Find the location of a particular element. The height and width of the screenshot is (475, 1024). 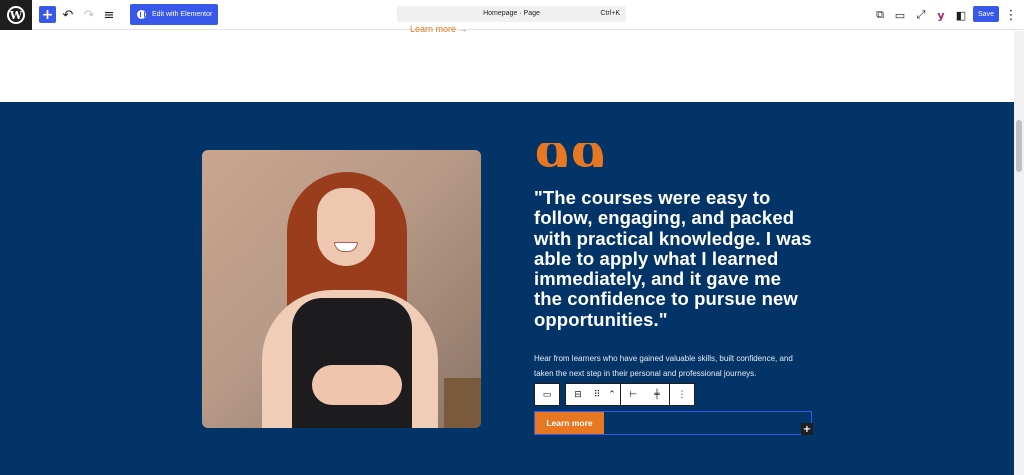

more-options-icon: ⋮ is located at coordinates (682, 394).